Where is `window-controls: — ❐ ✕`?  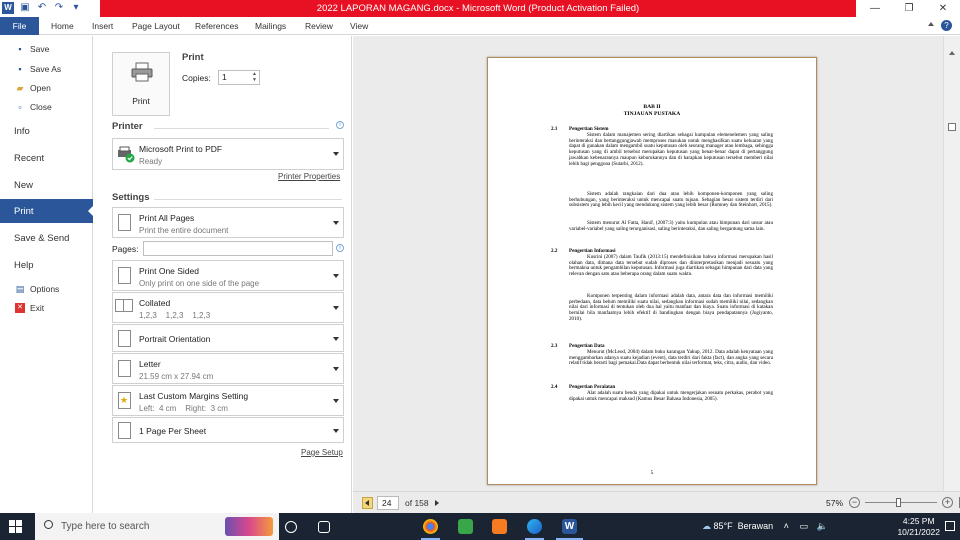 window-controls: — ❐ ✕ is located at coordinates (909, 8).